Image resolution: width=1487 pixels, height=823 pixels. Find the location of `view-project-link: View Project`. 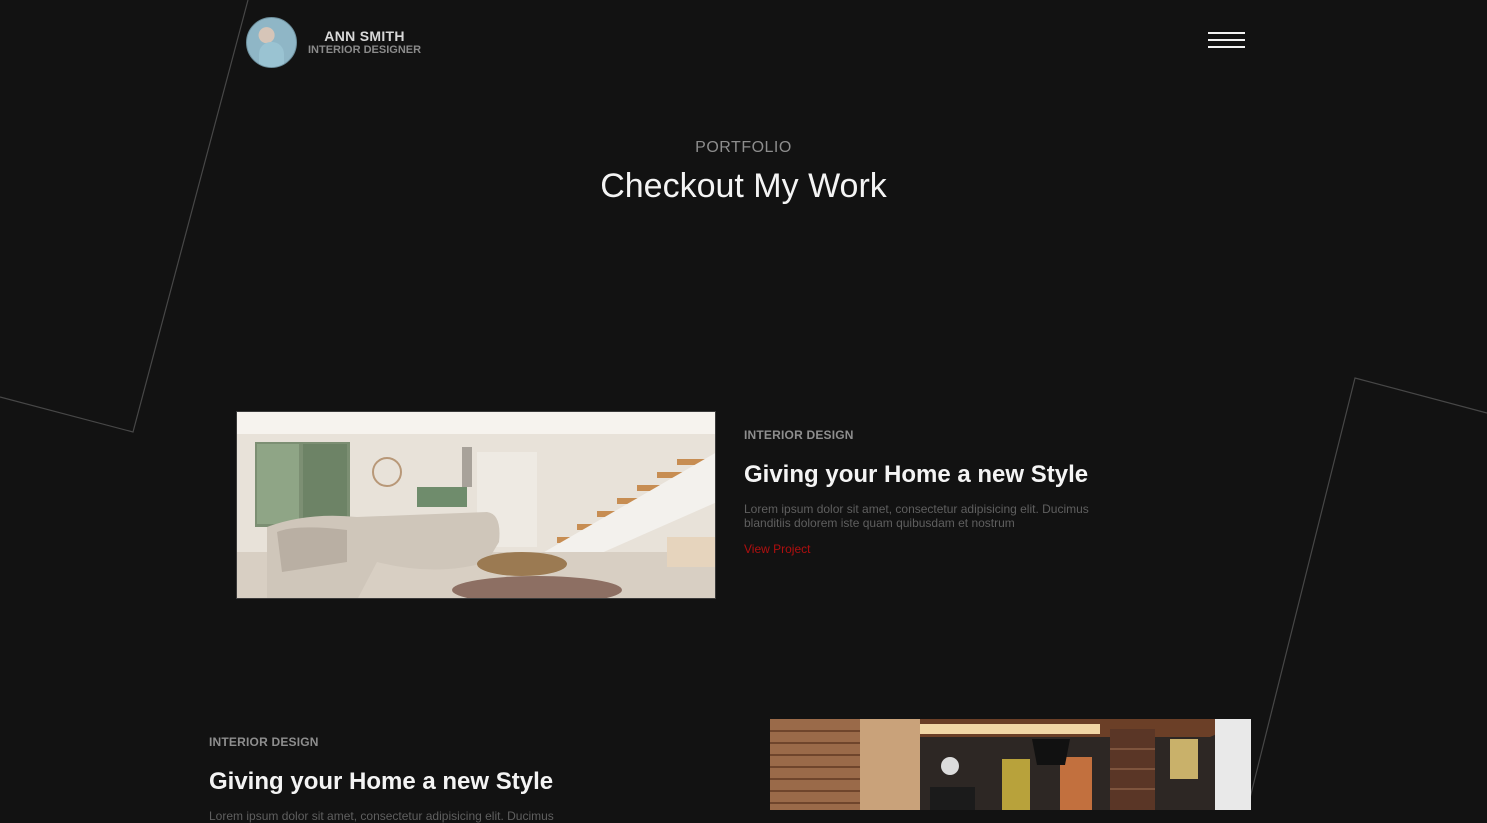

view-project-link: View Project is located at coordinates (777, 549).